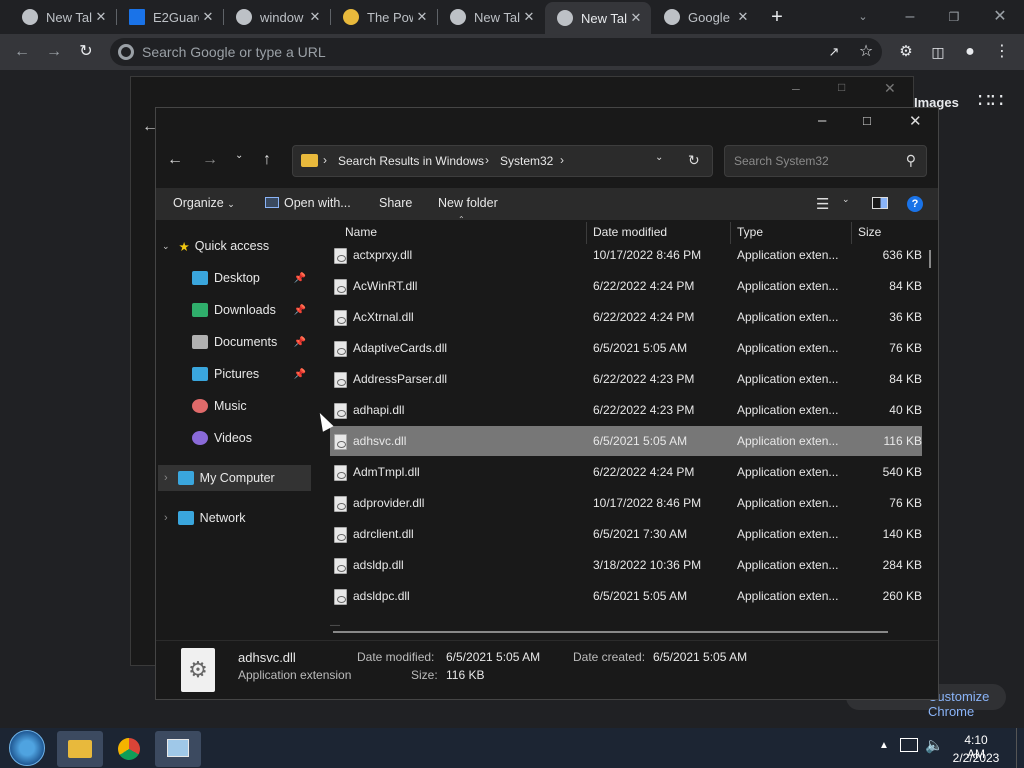 The width and height of the screenshot is (1024, 768). I want to click on close-browser-button: ✕, so click(1000, 17).